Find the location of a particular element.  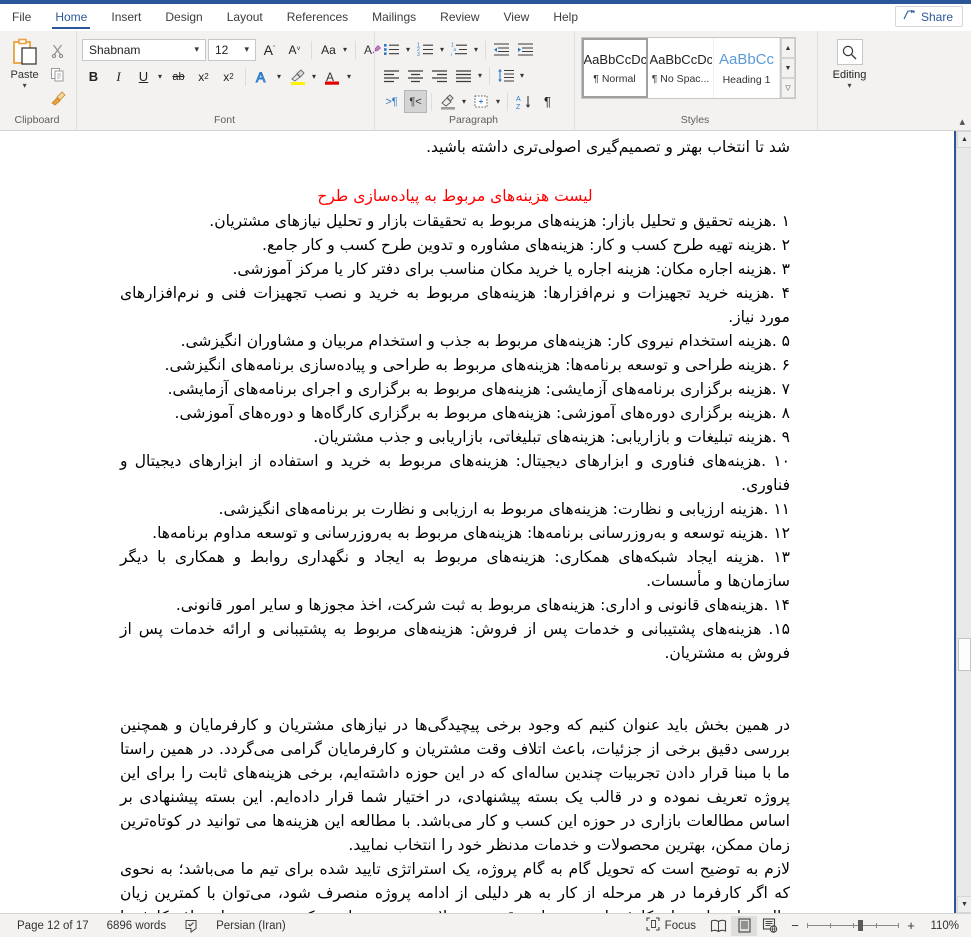

cut-button is located at coordinates (58, 50).